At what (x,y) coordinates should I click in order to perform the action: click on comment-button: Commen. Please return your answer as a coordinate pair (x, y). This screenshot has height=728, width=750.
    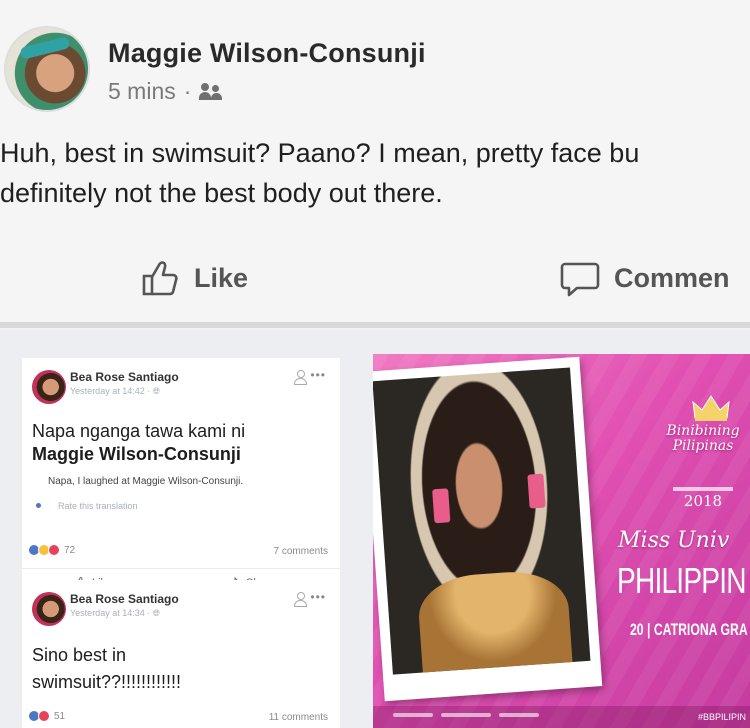
    Looking at the image, I should click on (645, 278).